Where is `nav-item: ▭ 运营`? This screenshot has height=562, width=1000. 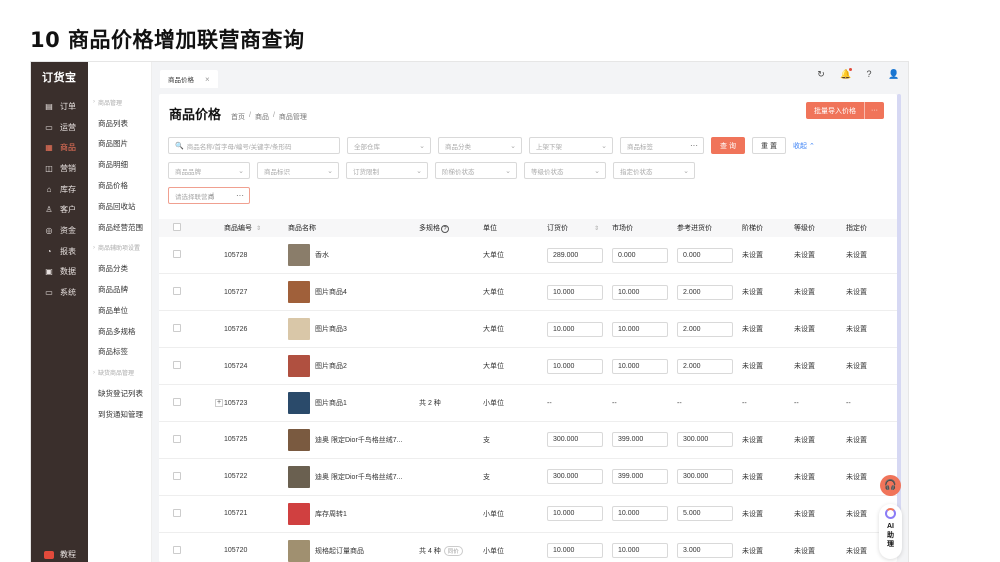
nav-item: ▭ 运营 is located at coordinates (59, 127).